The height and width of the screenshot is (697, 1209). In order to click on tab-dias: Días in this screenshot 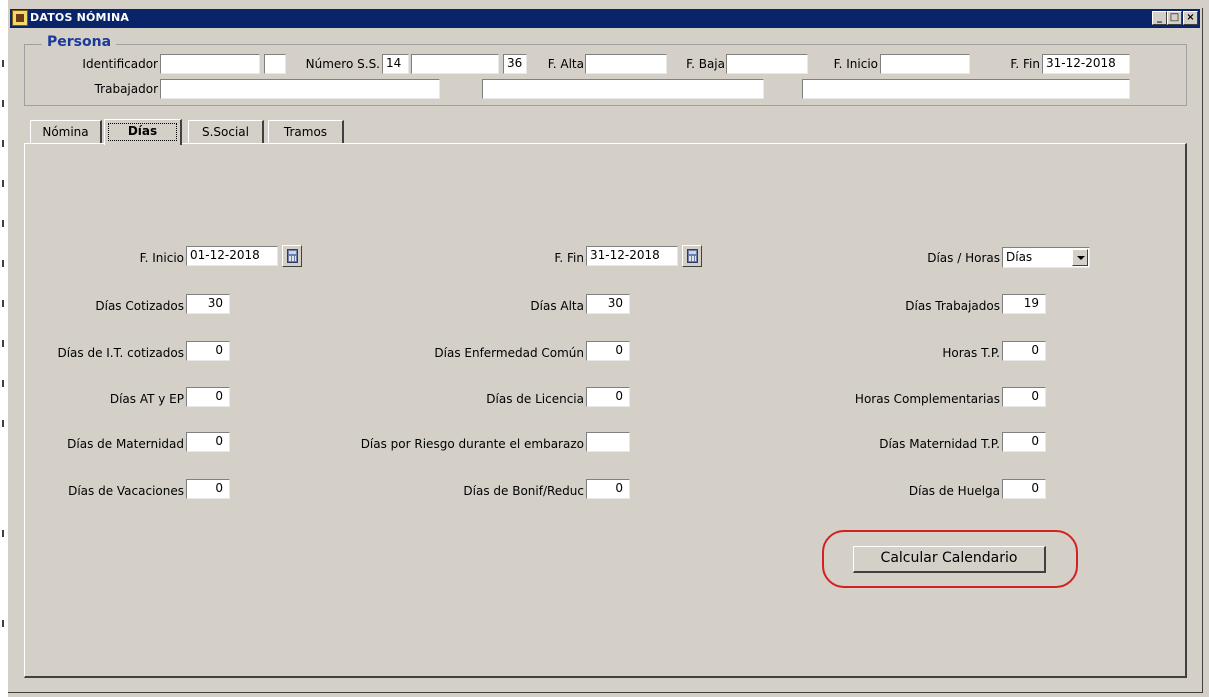, I will do `click(143, 132)`.